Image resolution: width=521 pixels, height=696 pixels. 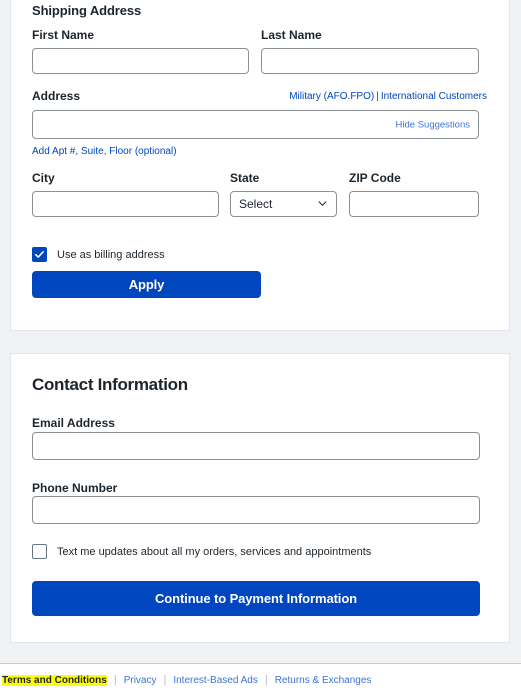 I want to click on shipping-address-heading: Shipping Address, so click(x=87, y=10).